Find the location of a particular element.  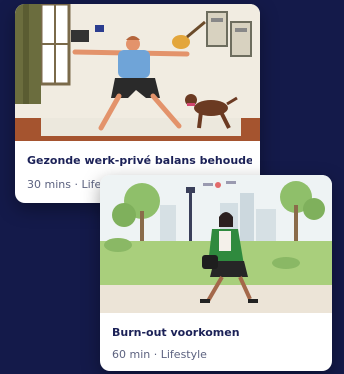

course-category: Lifestyle is located at coordinates (183, 354).